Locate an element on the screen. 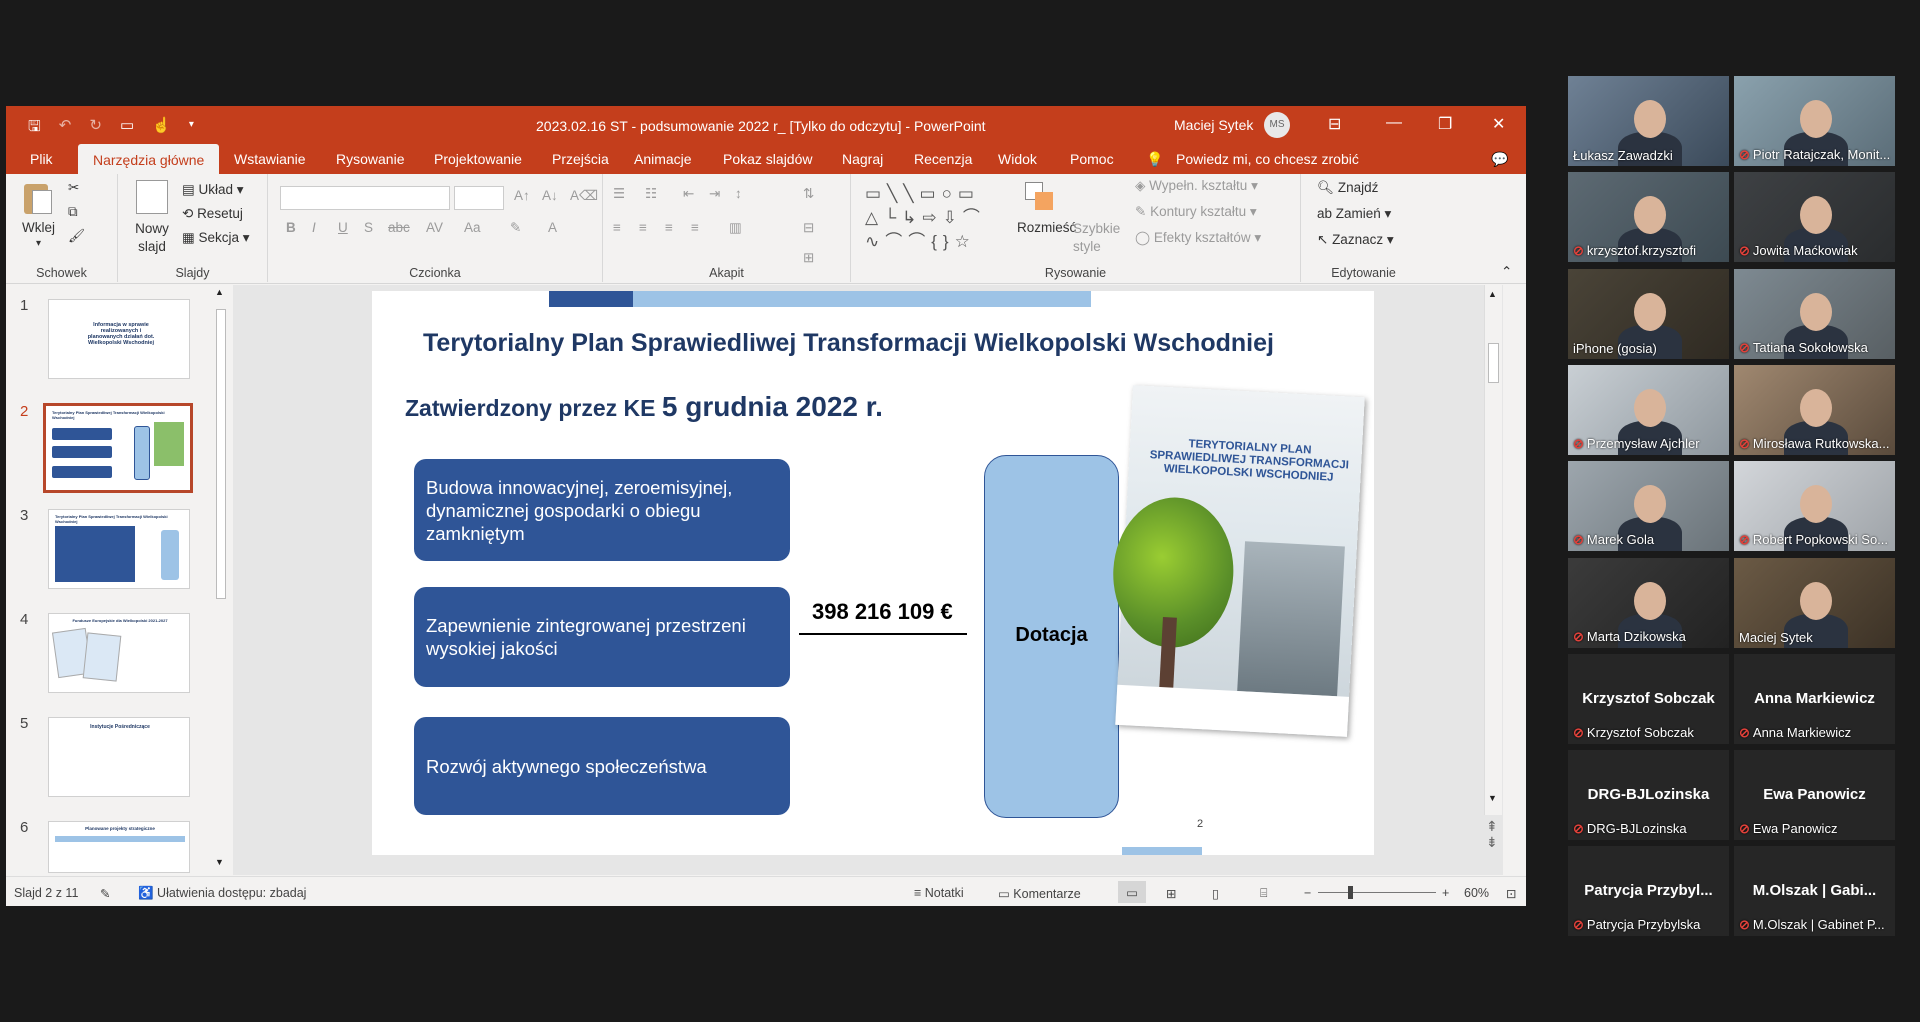 Image resolution: width=1920 pixels, height=1022 pixels. participant-tile: ⊘ Jowita Maćkowiak is located at coordinates (1814, 217).